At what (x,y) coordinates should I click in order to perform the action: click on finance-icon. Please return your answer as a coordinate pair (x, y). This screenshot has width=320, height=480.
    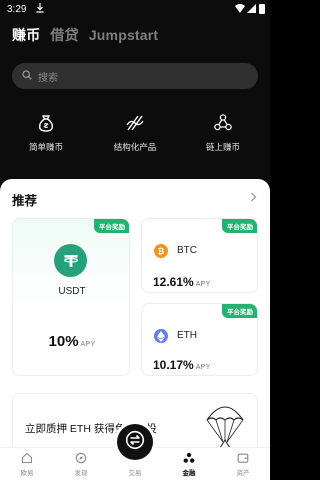
    Looking at the image, I should click on (189, 457).